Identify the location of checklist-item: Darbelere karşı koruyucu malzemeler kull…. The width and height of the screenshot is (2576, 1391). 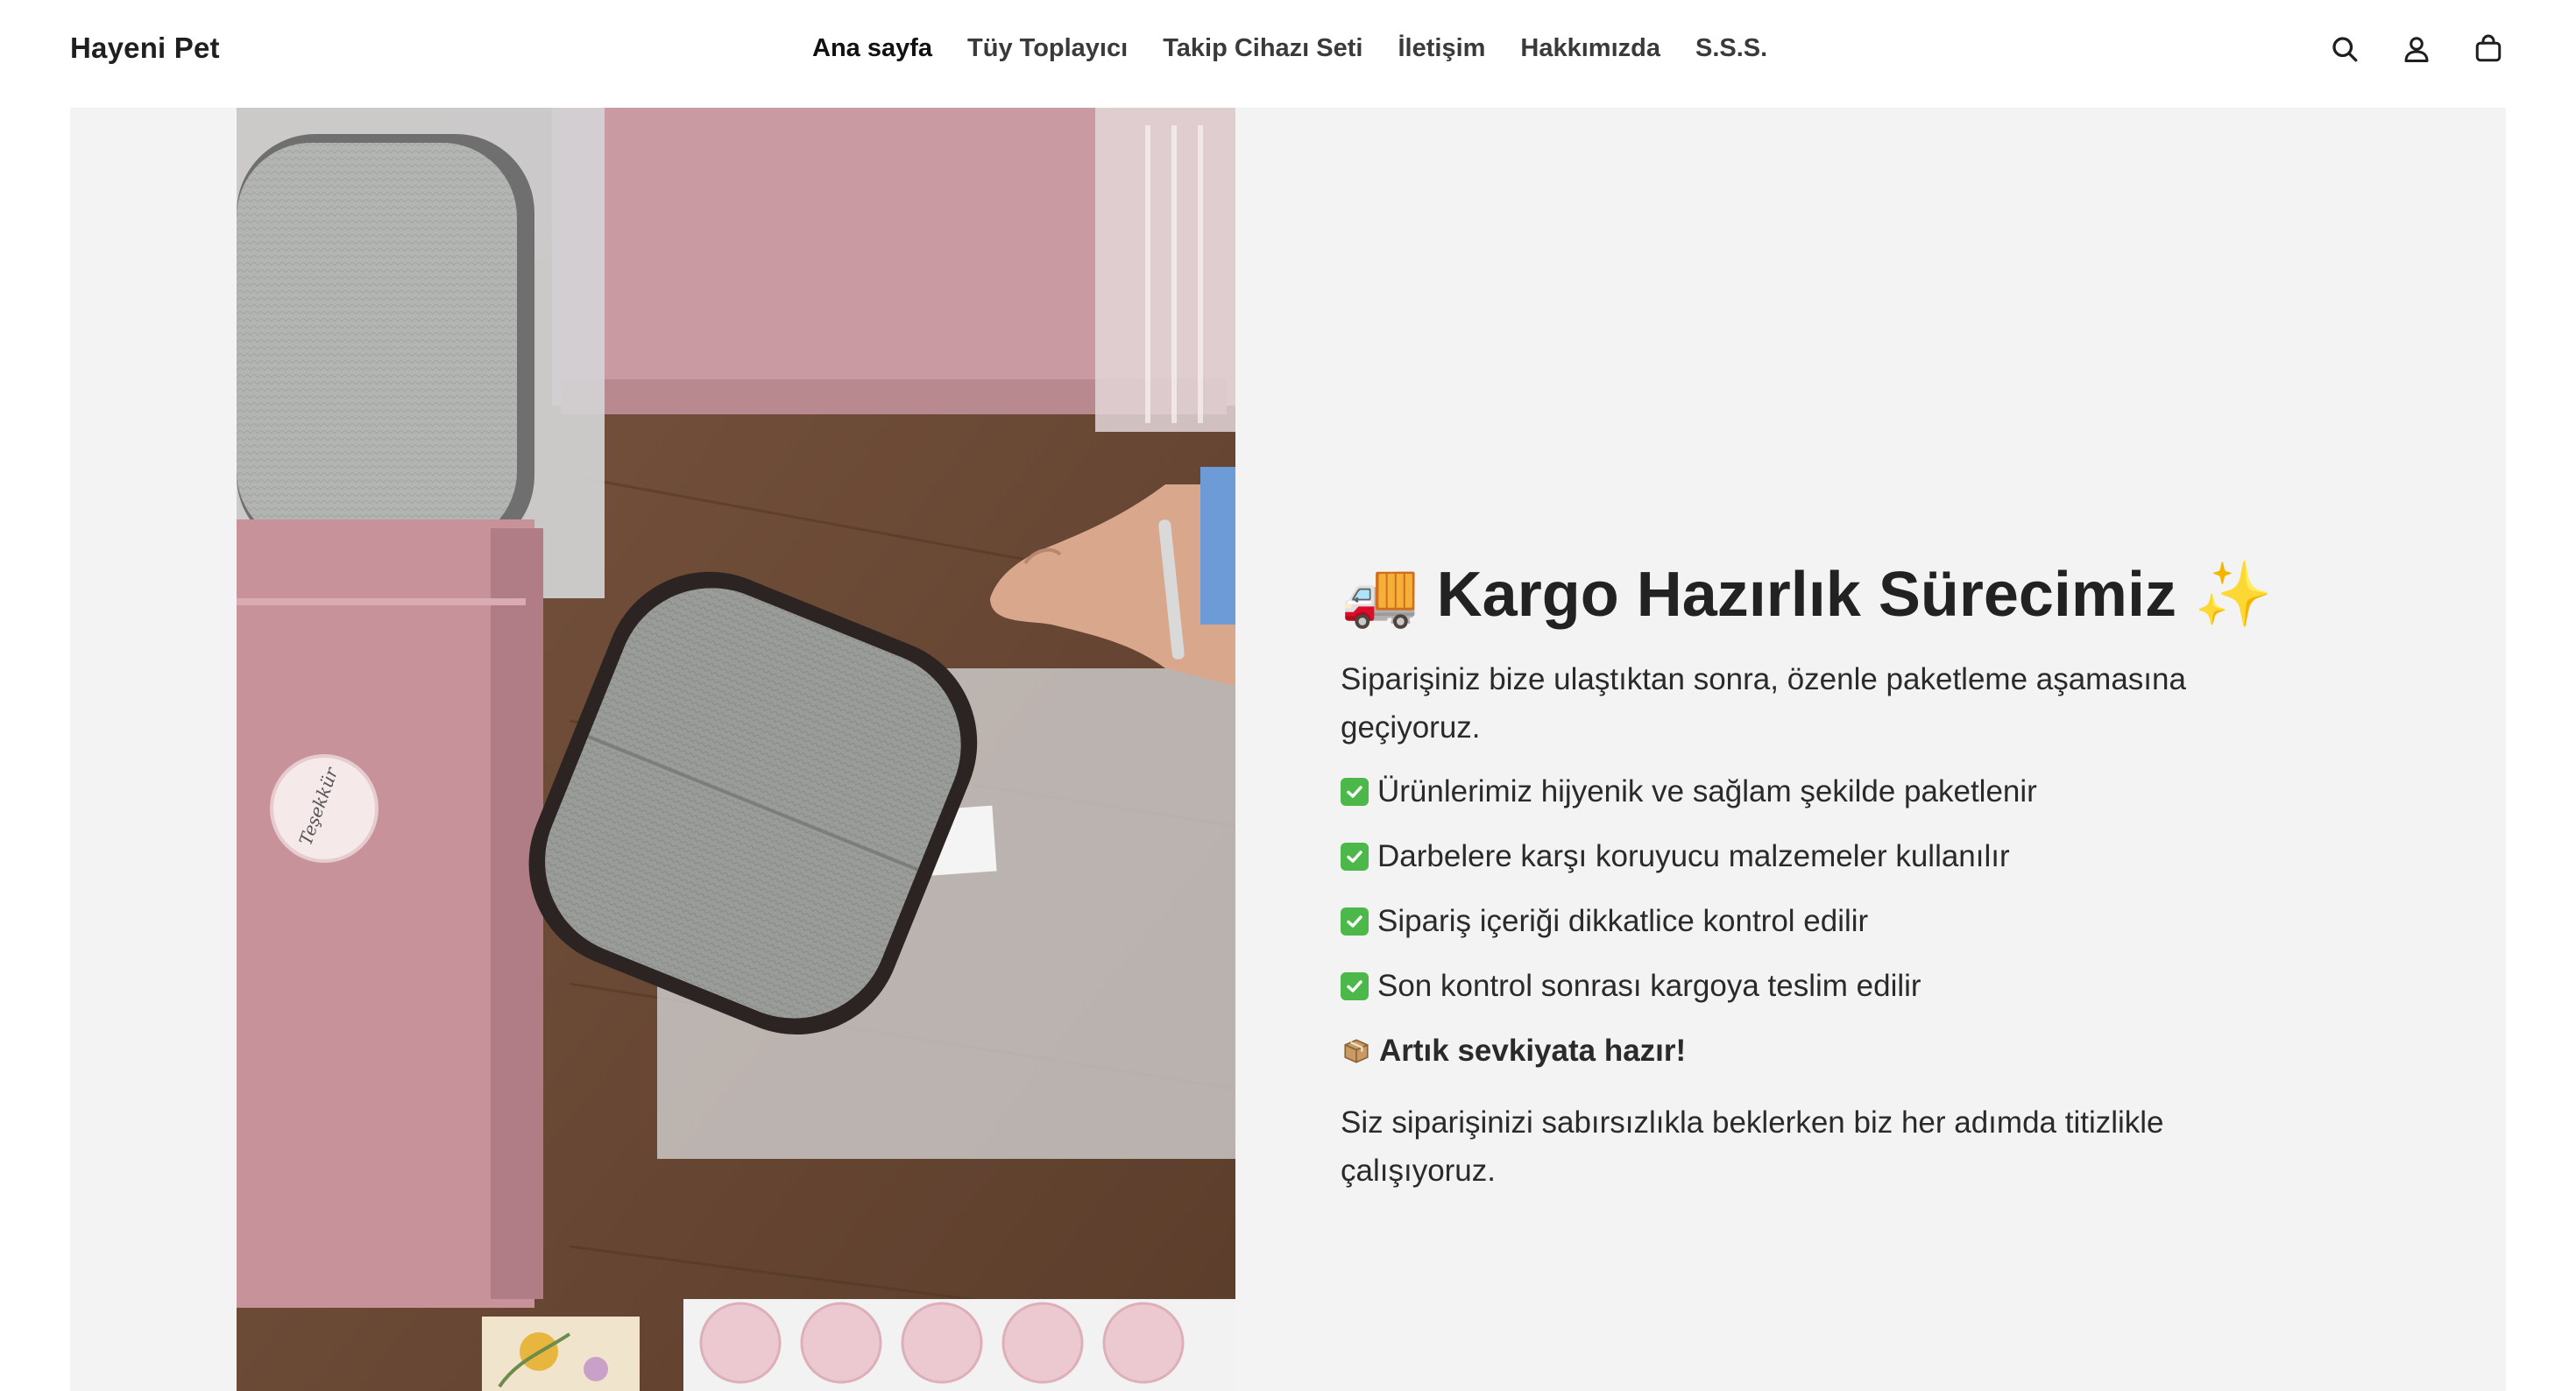
(1822, 856).